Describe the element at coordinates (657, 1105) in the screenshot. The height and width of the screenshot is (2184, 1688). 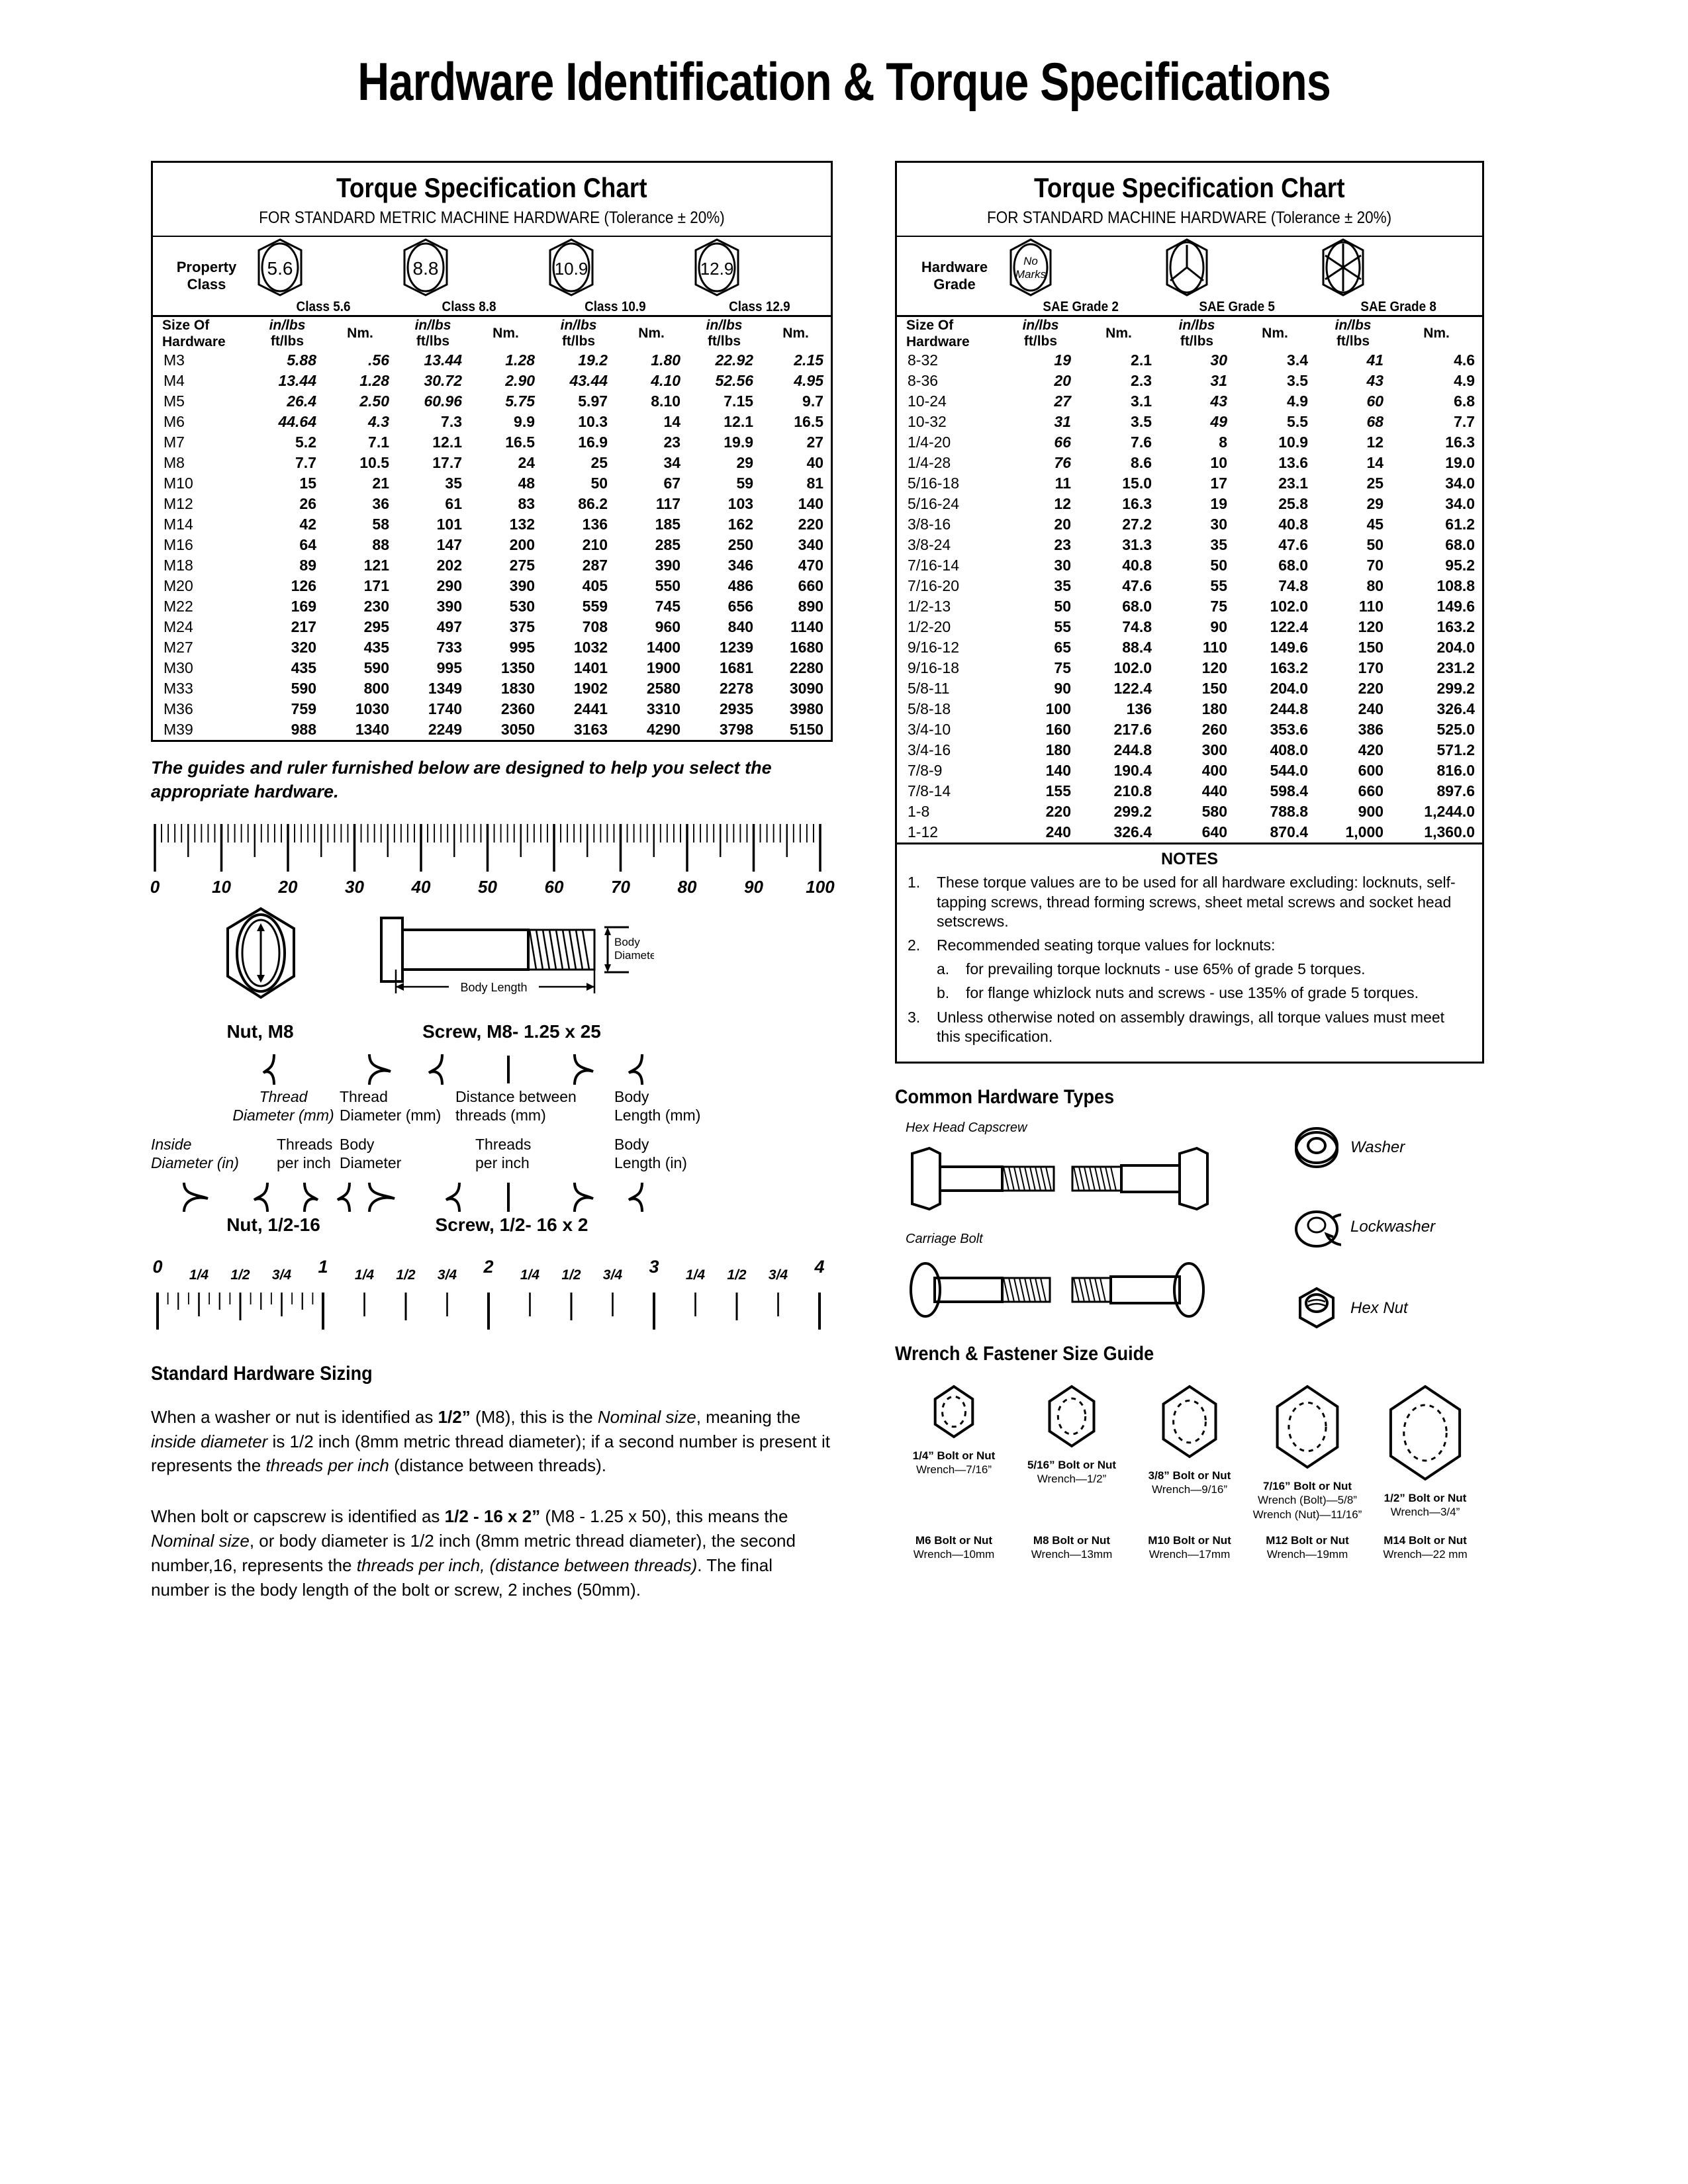
I see `screw-body-length-label: Body Length (mm)` at that location.